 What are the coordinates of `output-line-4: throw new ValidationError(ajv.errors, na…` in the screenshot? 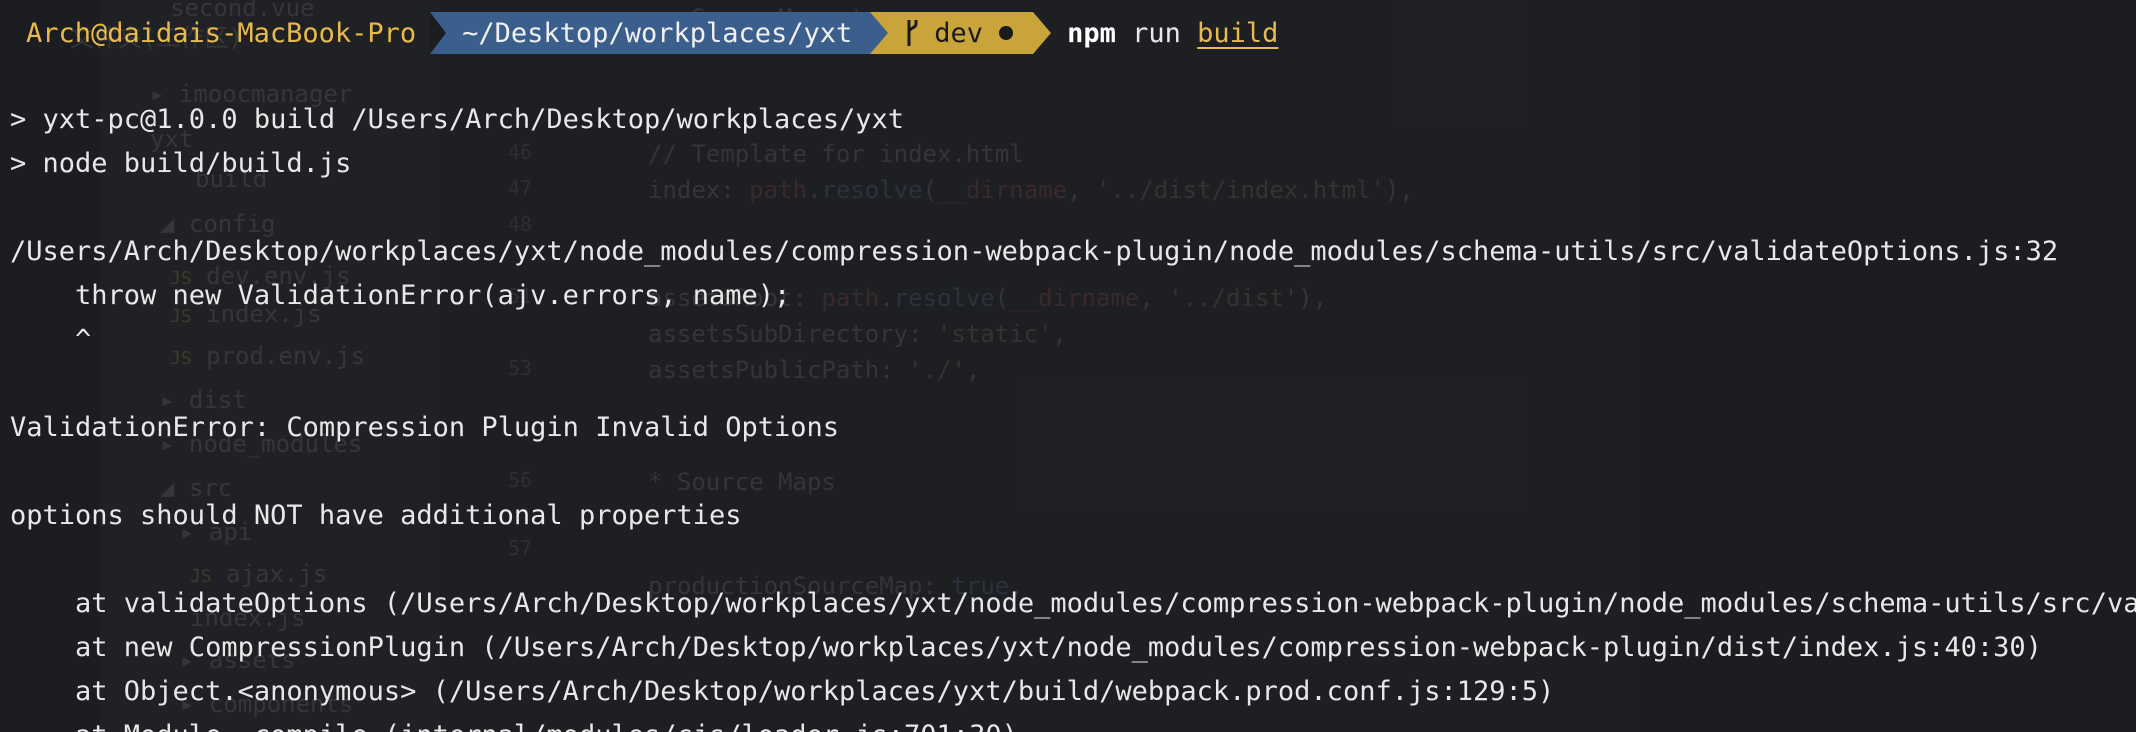 It's located at (400, 295).